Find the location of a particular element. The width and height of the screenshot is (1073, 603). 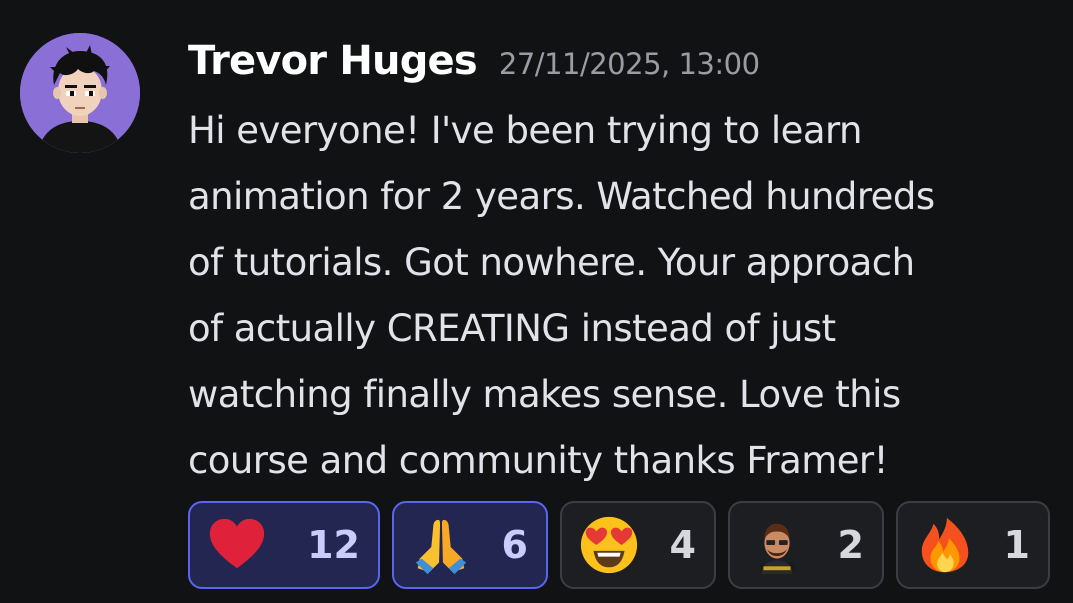

reaction-fire-button: 1 is located at coordinates (973, 545).